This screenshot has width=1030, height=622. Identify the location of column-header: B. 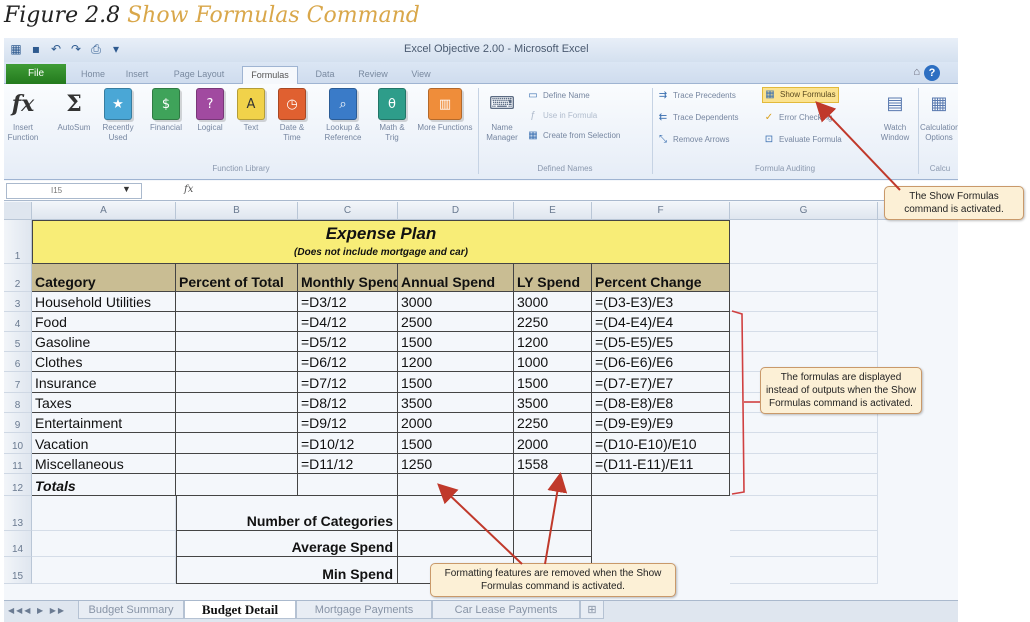
(237, 211).